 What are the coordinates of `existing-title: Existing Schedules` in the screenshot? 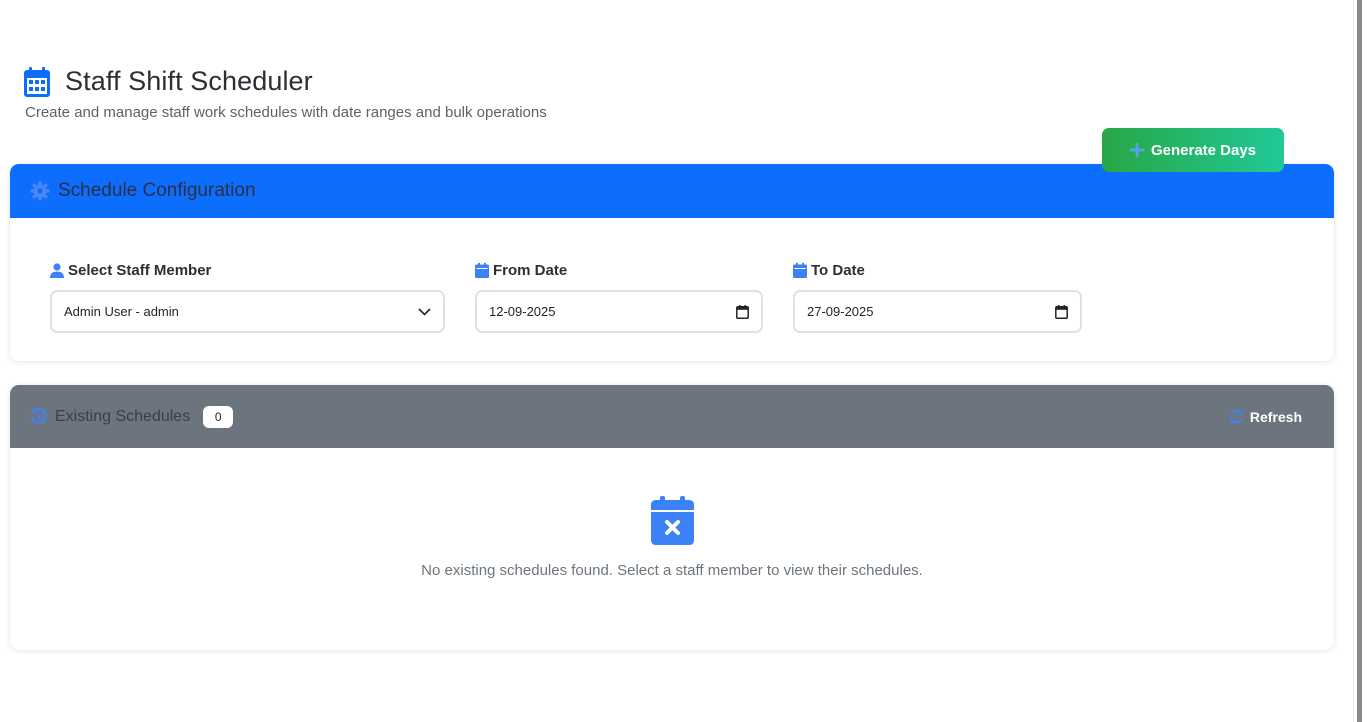 It's located at (123, 416).